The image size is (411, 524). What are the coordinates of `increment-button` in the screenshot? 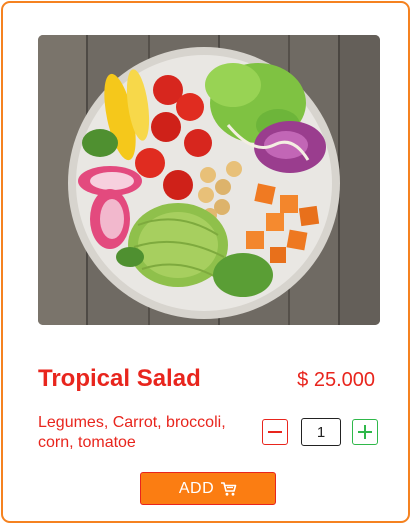 It's located at (365, 432).